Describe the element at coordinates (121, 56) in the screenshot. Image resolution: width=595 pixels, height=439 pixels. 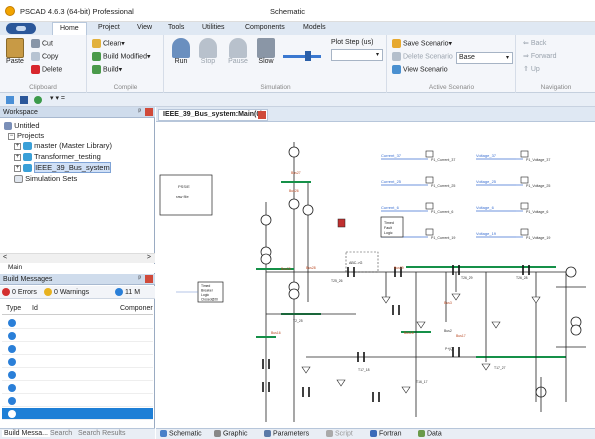
I see `build-modified-button: Build Modified▾` at that location.